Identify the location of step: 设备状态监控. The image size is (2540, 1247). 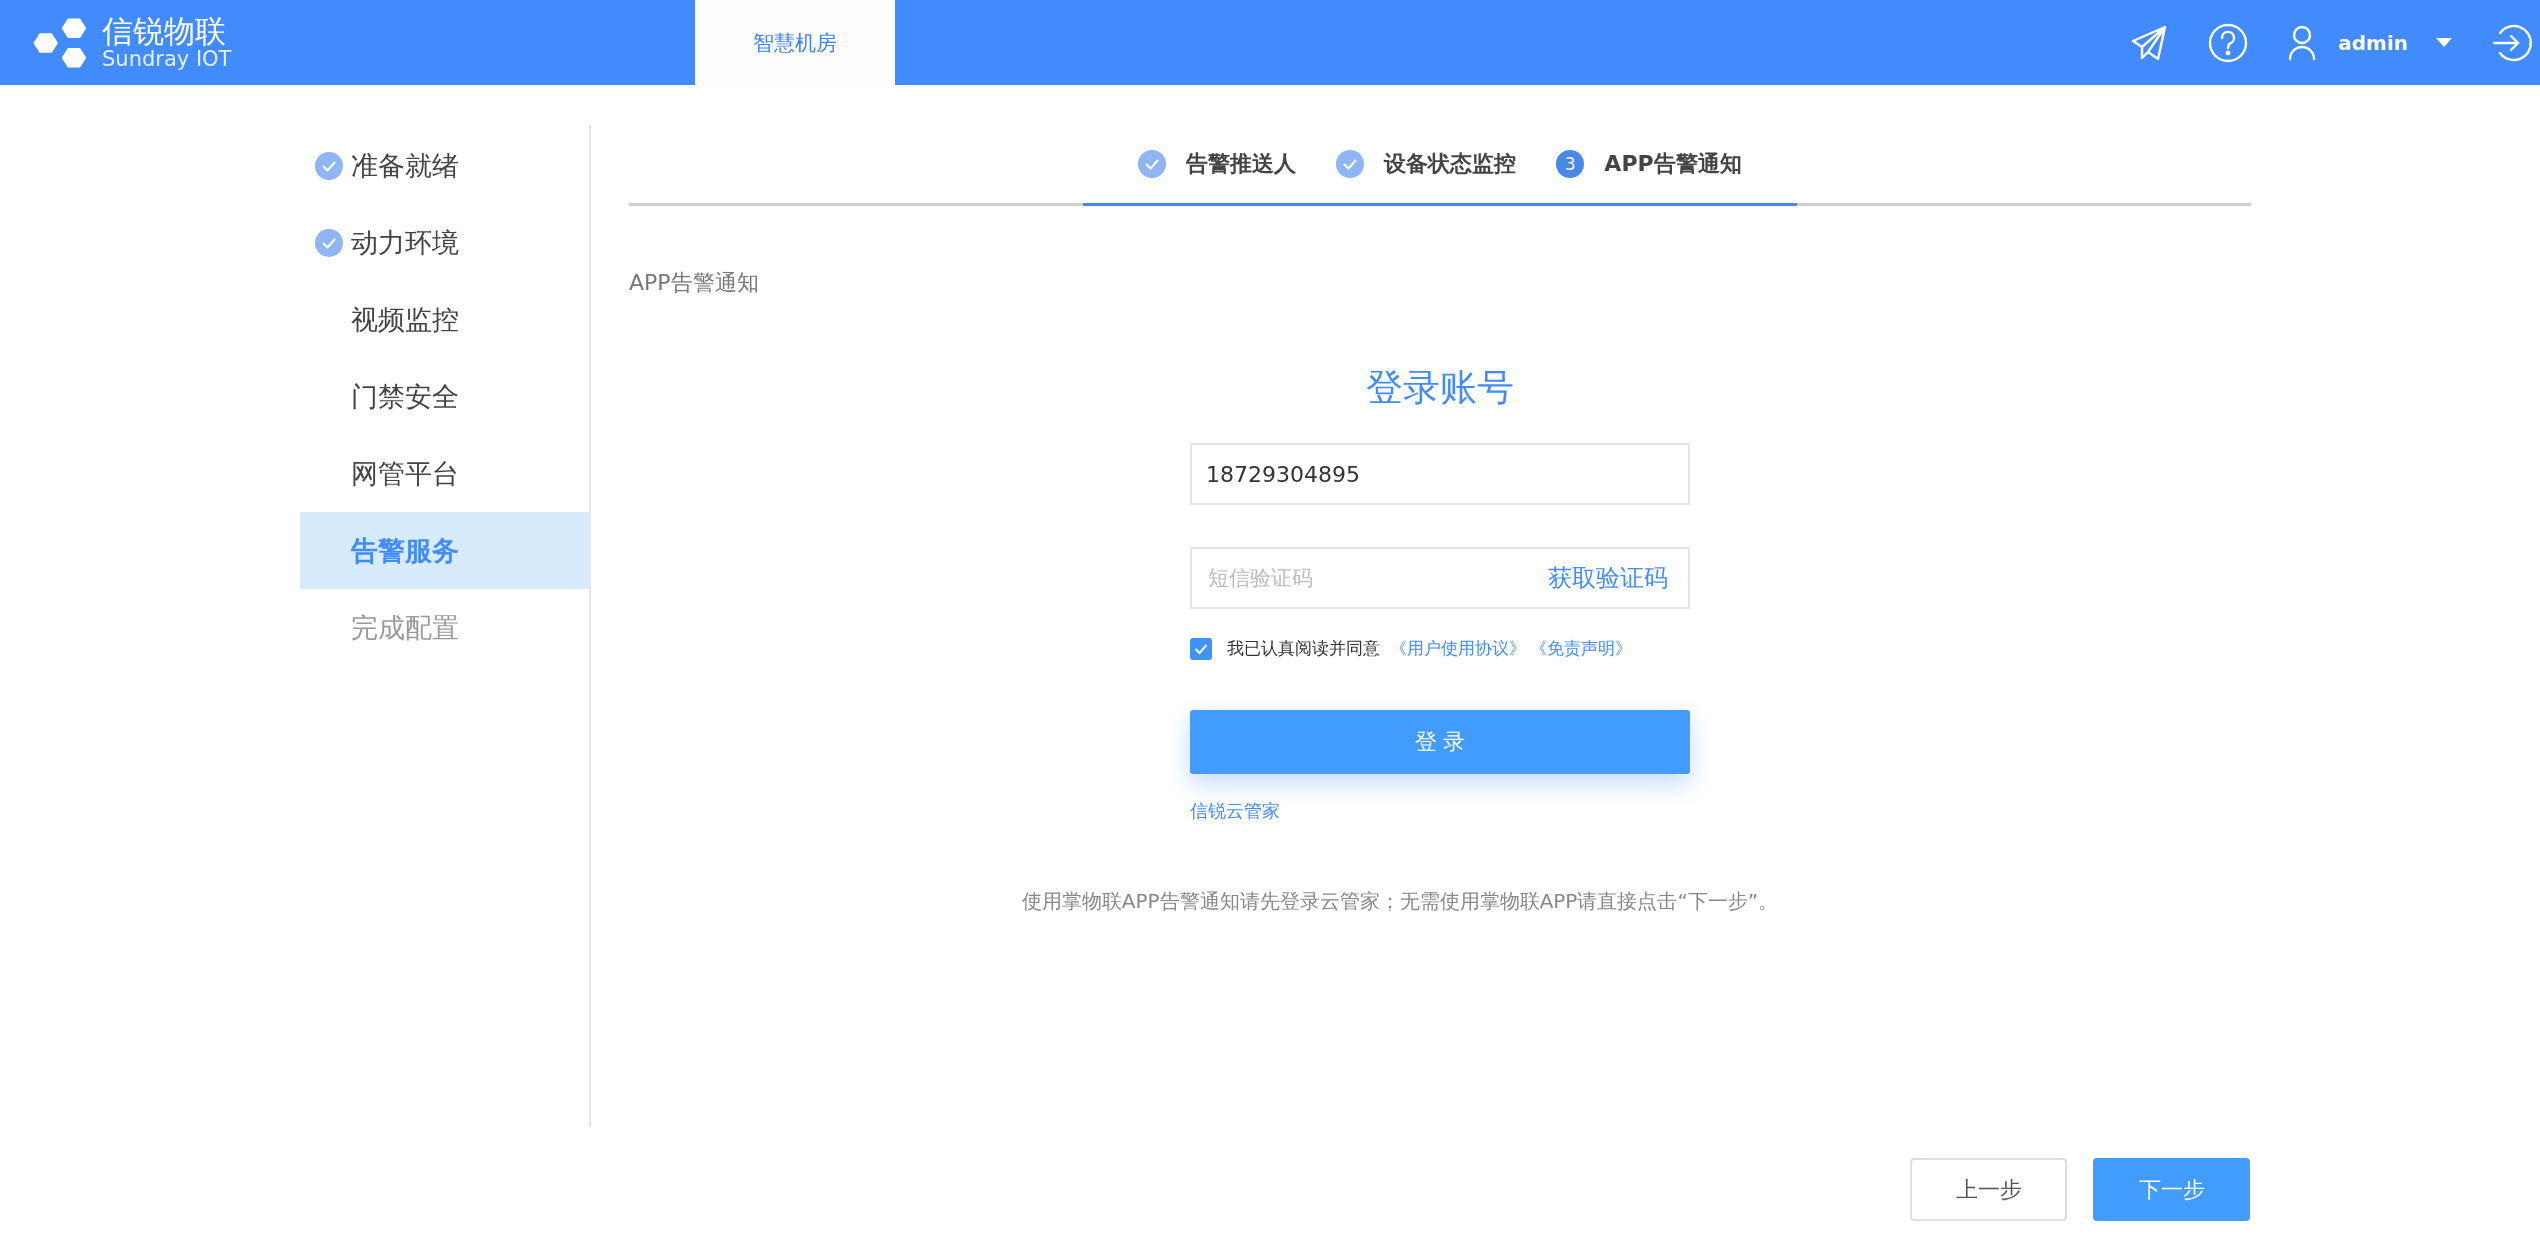
(1426, 164).